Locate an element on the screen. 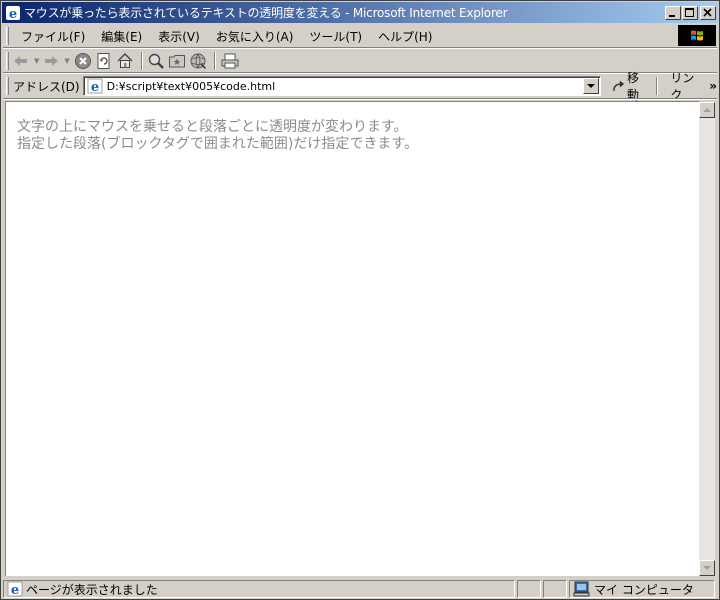 This screenshot has width=720, height=600. scroll-up-button is located at coordinates (707, 110).